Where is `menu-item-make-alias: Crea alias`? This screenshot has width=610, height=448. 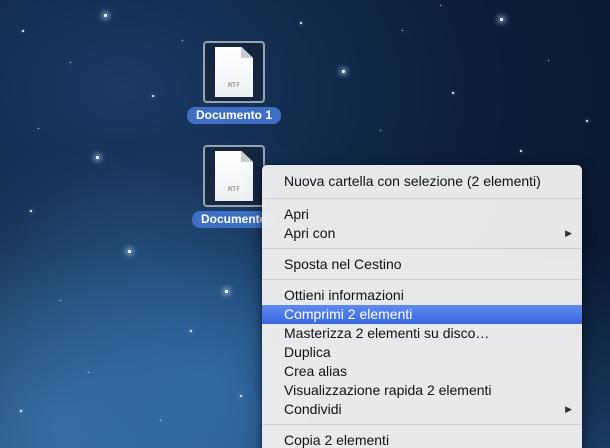 menu-item-make-alias: Crea alias is located at coordinates (422, 371).